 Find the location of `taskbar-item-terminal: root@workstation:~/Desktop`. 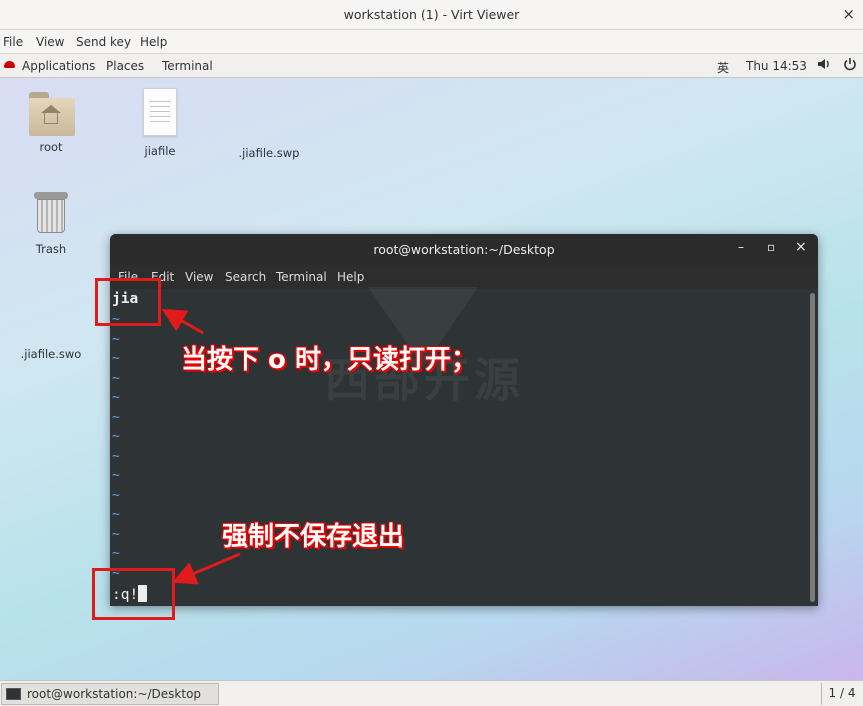

taskbar-item-terminal: root@workstation:~/Desktop is located at coordinates (110, 694).